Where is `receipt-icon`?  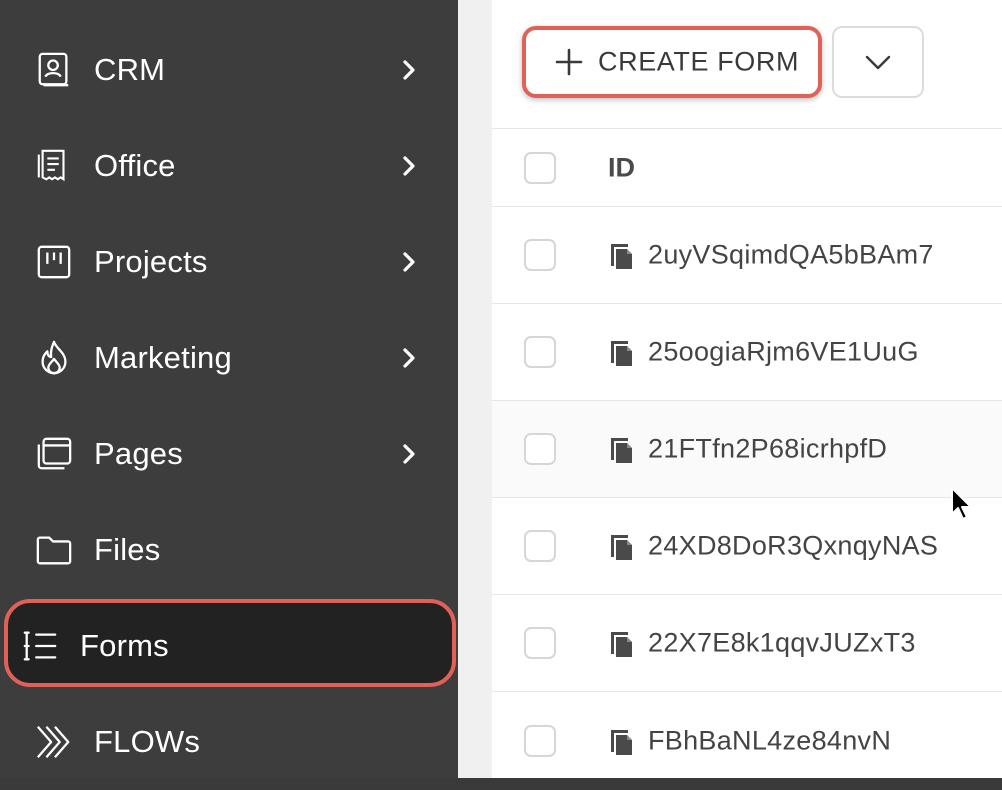
receipt-icon is located at coordinates (54, 166).